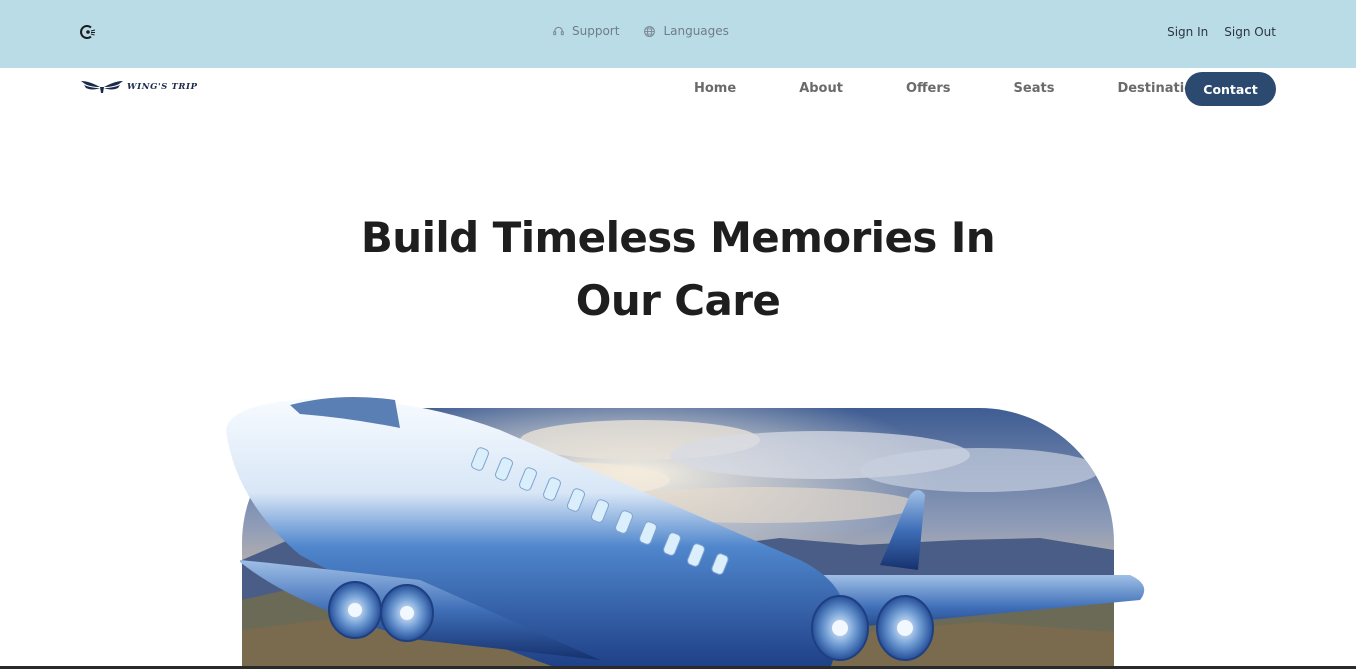  Describe the element at coordinates (678, 300) in the screenshot. I see `hero-title-line-2: Our Care` at that location.